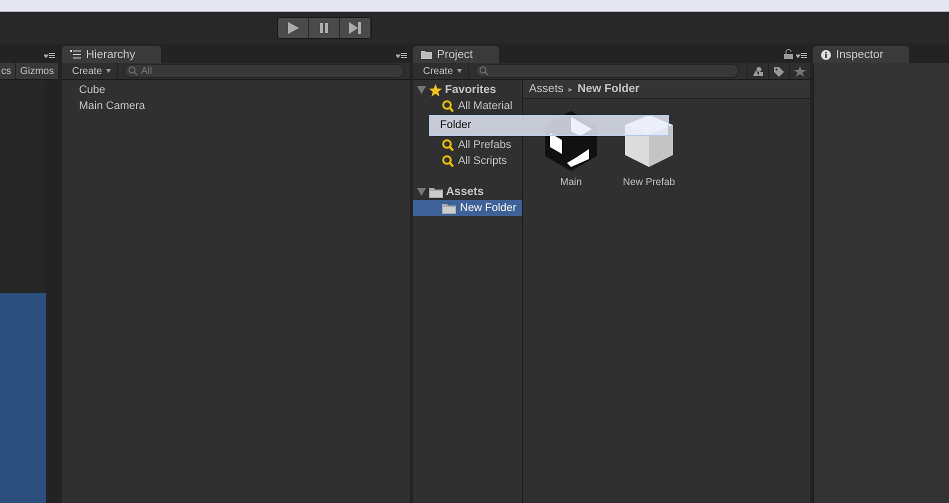  I want to click on tree-label: Favorites, so click(470, 90).